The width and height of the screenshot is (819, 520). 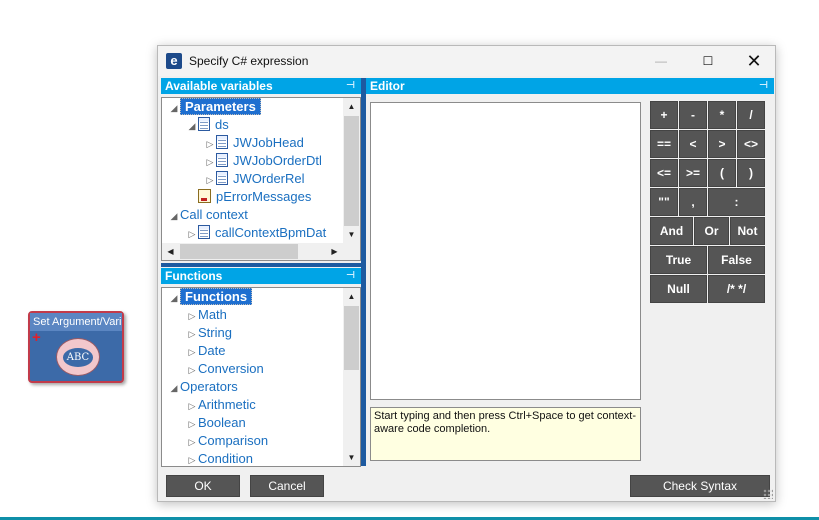 What do you see at coordinates (239, 251) in the screenshot?
I see `hscroll-thumb` at bounding box center [239, 251].